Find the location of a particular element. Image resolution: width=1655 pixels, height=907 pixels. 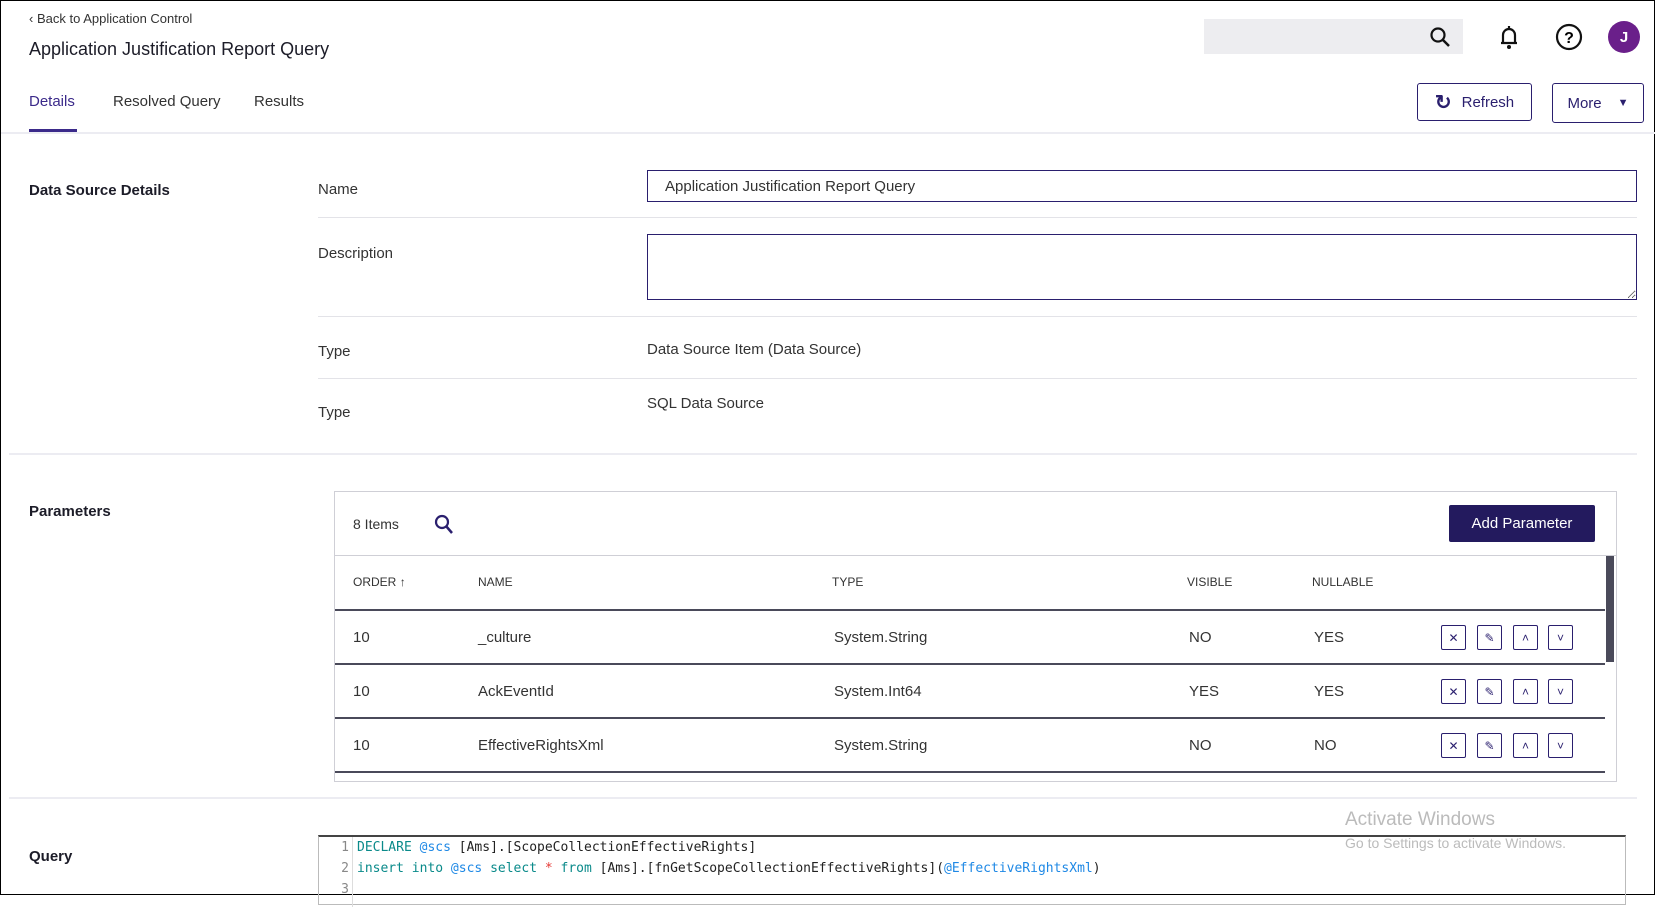

cell-name: AckEventId is located at coordinates (516, 691).